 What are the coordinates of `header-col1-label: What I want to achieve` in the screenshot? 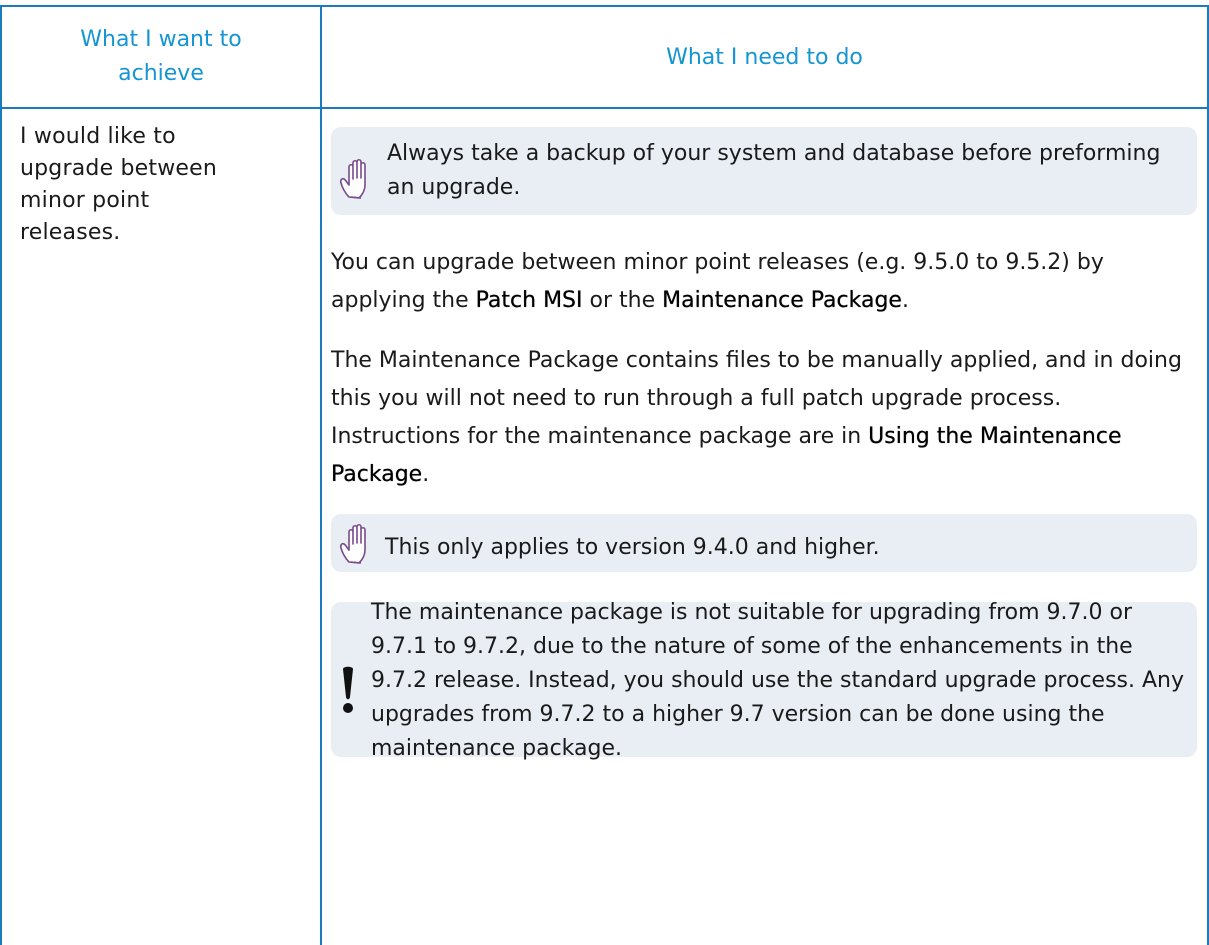 It's located at (161, 56).